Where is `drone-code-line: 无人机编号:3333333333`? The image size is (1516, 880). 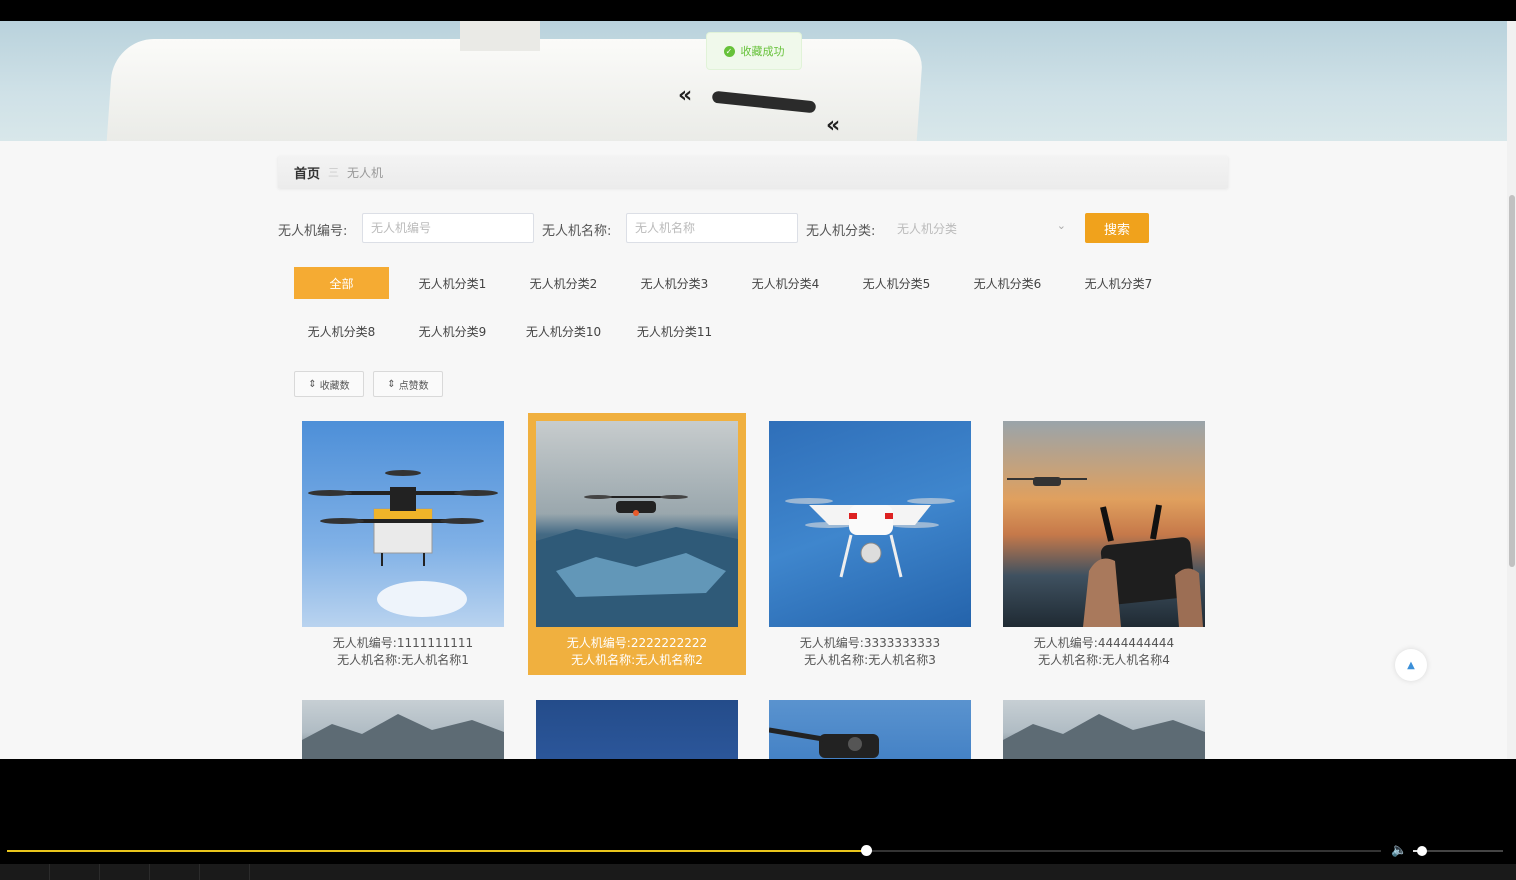
drone-code-line: 无人机编号:3333333333 is located at coordinates (870, 643).